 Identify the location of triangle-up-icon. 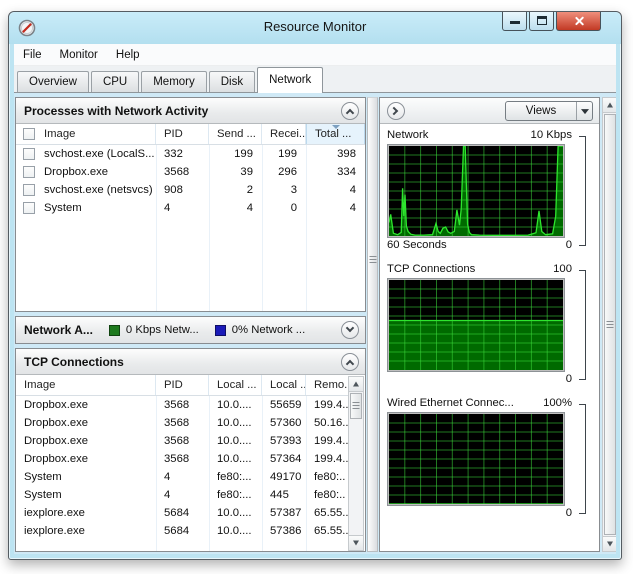
(610, 105).